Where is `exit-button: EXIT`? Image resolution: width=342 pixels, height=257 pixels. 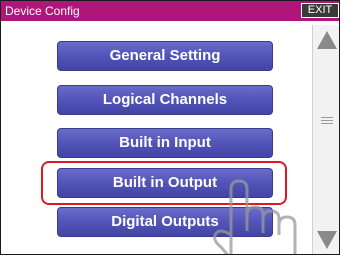
exit-button: EXIT is located at coordinates (320, 10).